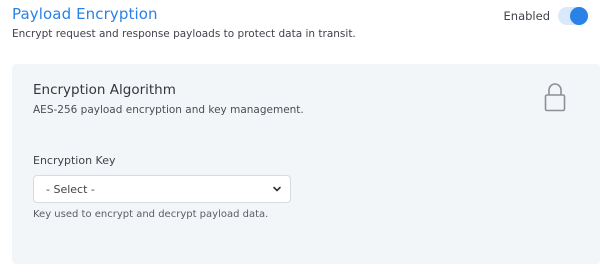 This screenshot has width=600, height=272. I want to click on card-title: Encryption Algorithm, so click(104, 90).